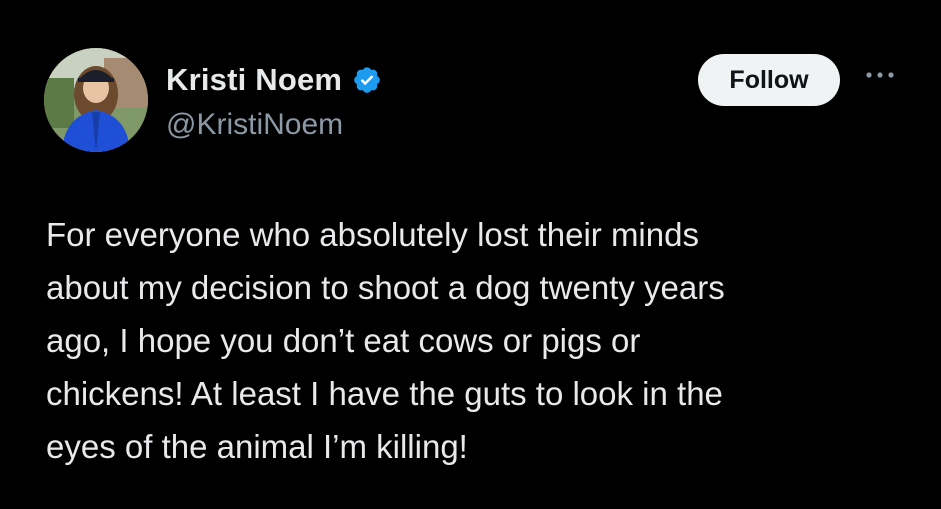 This screenshot has width=941, height=509. I want to click on verified-badge-icon, so click(367, 80).